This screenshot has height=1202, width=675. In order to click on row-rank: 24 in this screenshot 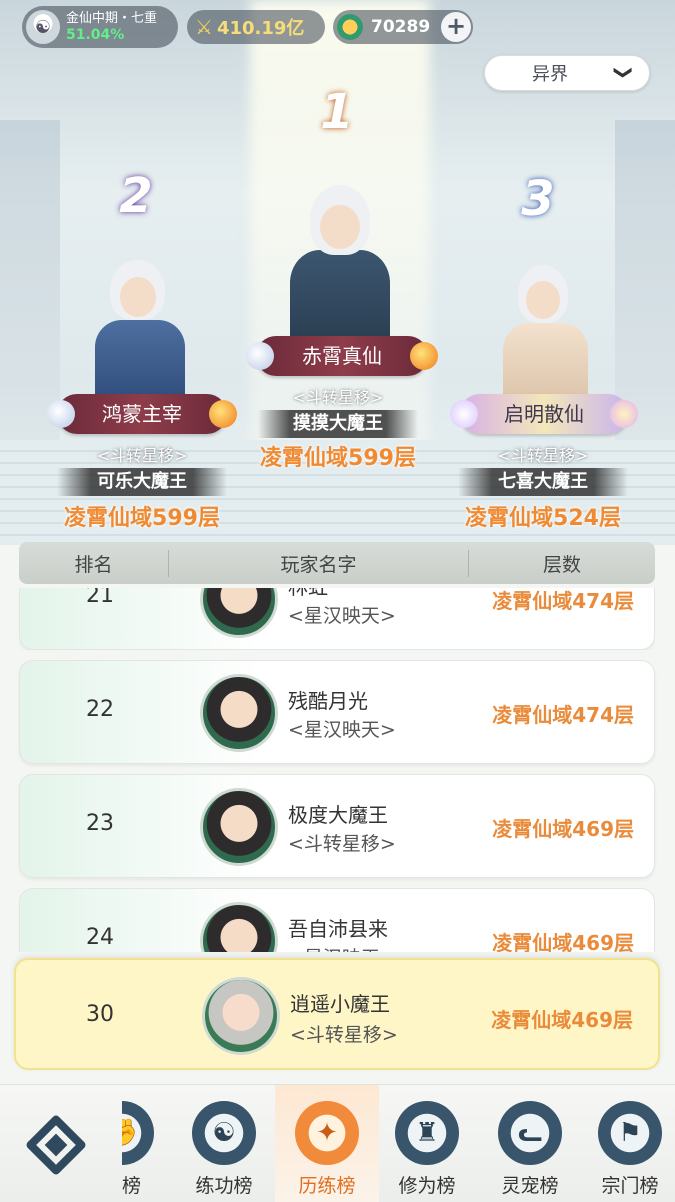, I will do `click(100, 937)`.